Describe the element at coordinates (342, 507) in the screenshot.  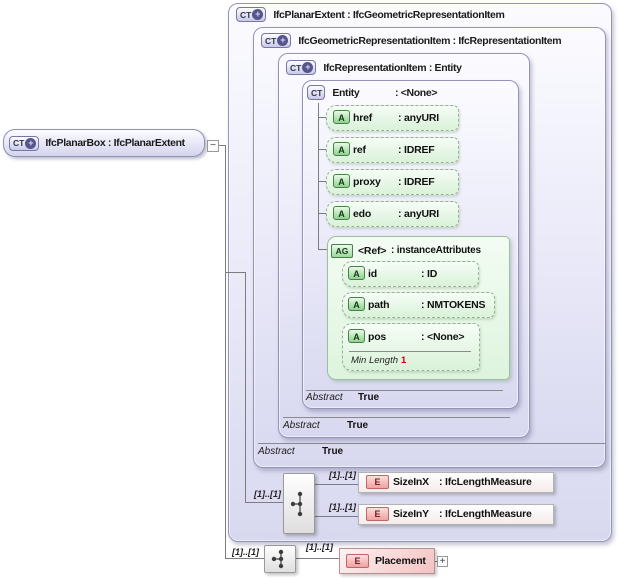
I see `cardinality-sizeiny: [1]..[1]` at that location.